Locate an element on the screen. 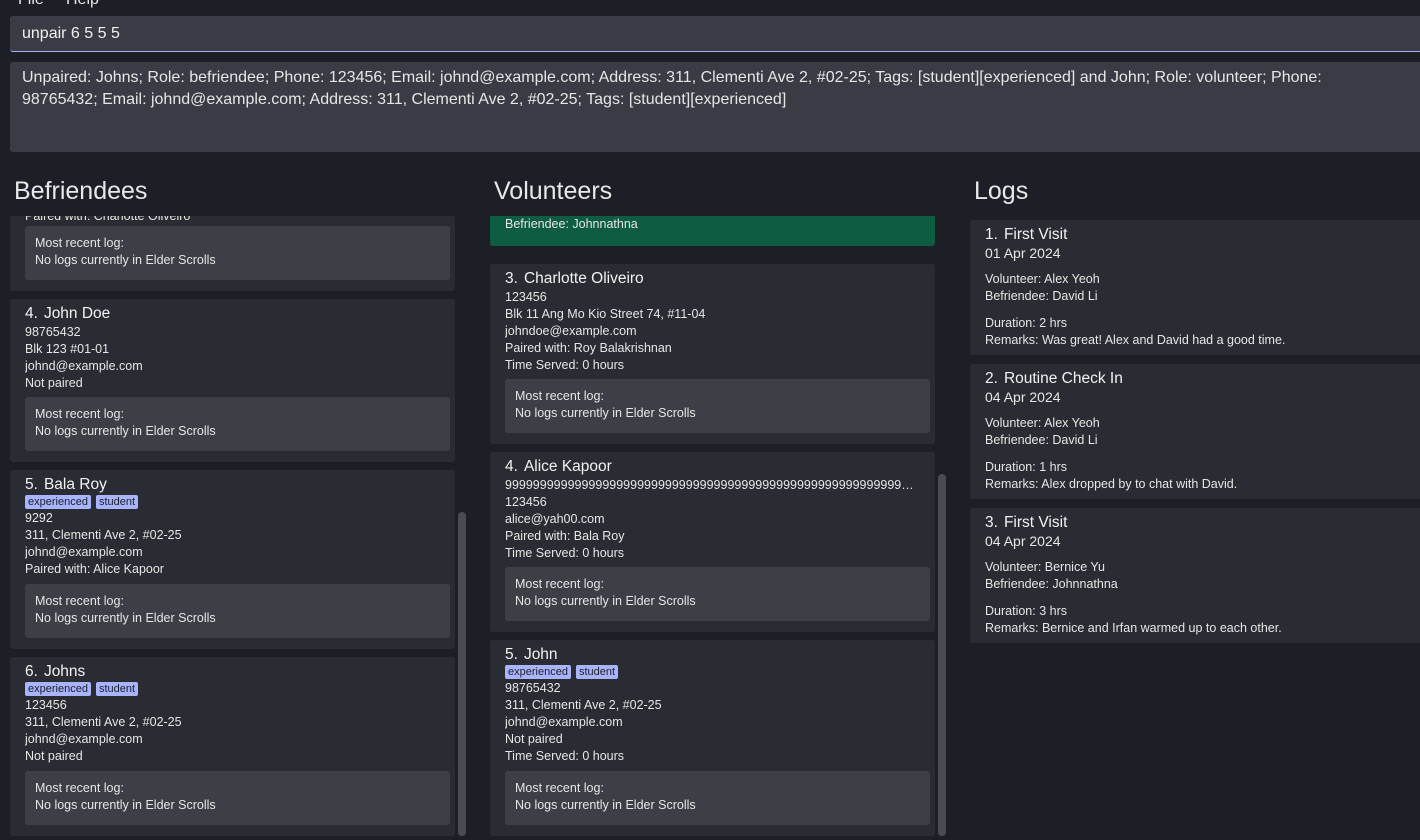  person-name: 3. Charlotte Oliveiro is located at coordinates (574, 278).